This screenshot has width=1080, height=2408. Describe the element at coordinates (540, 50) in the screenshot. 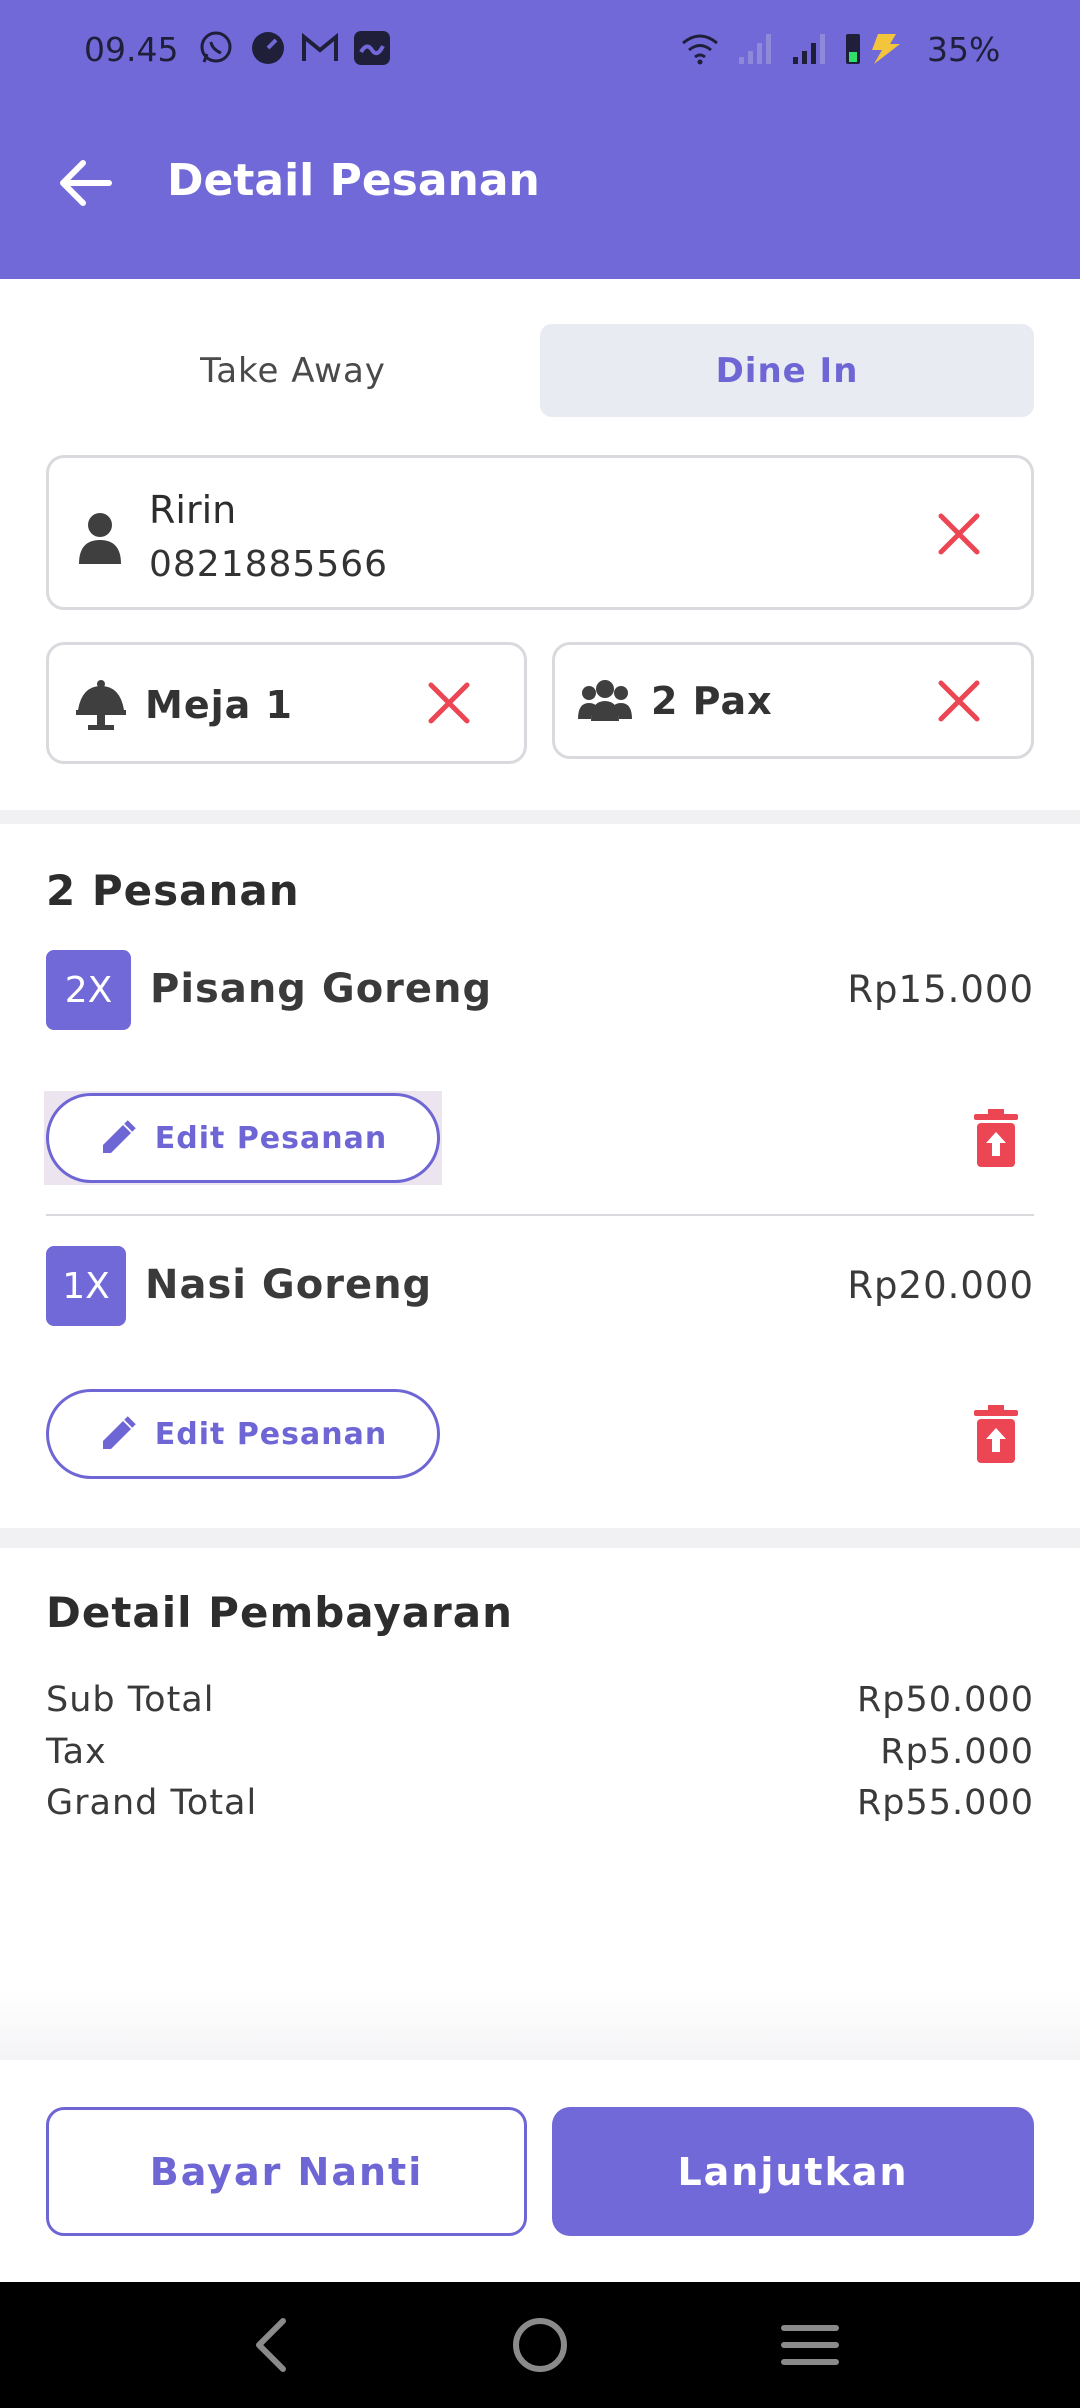

I see `status-bar: 09.45 35%` at that location.